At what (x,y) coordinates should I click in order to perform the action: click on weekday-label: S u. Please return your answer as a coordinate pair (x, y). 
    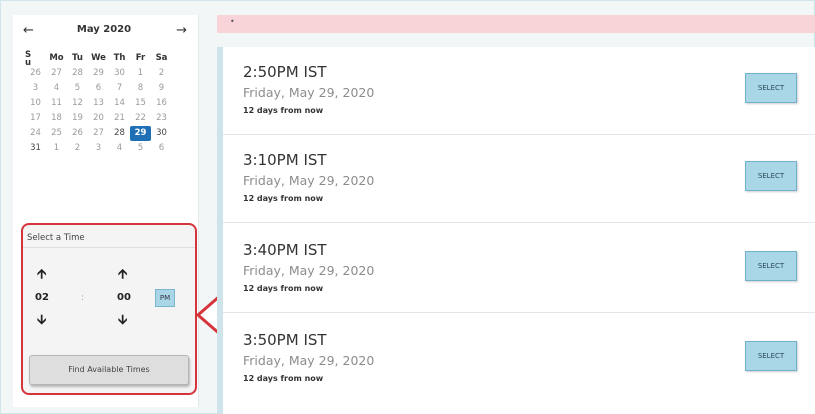
    Looking at the image, I should click on (28, 59).